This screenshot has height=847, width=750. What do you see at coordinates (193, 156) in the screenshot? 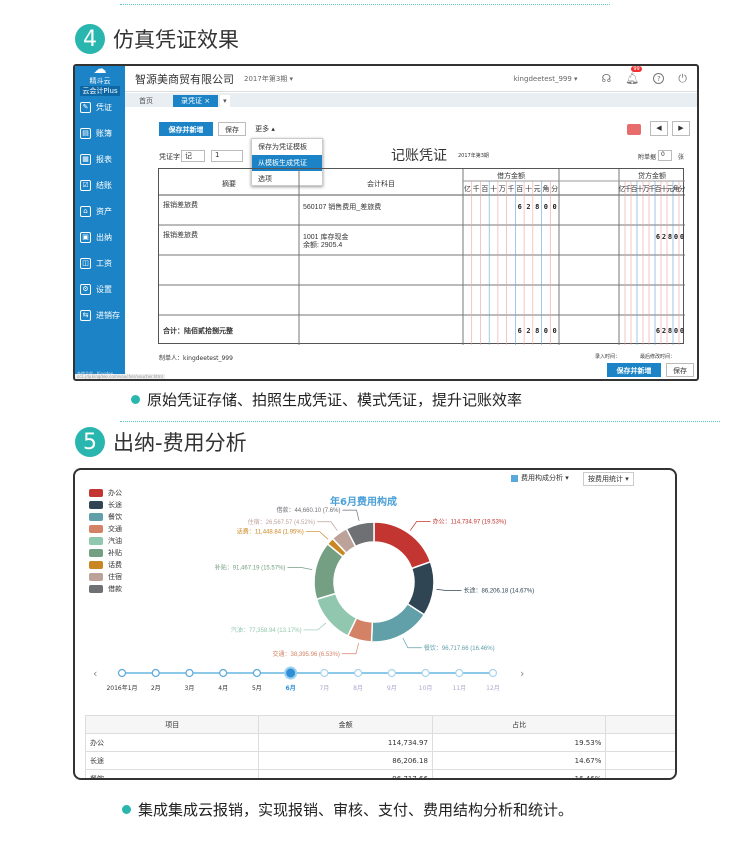
I see `voucher-word-select: 记` at bounding box center [193, 156].